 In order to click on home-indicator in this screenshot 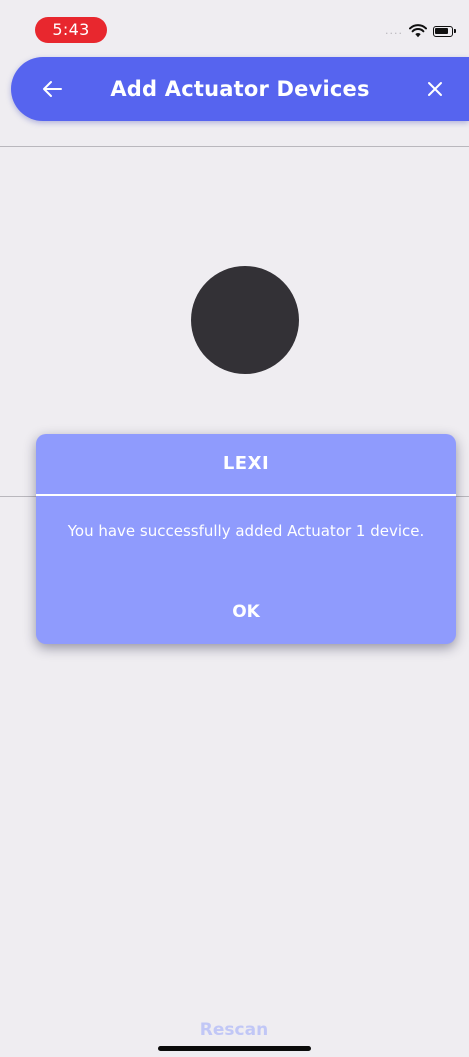, I will do `click(234, 1048)`.